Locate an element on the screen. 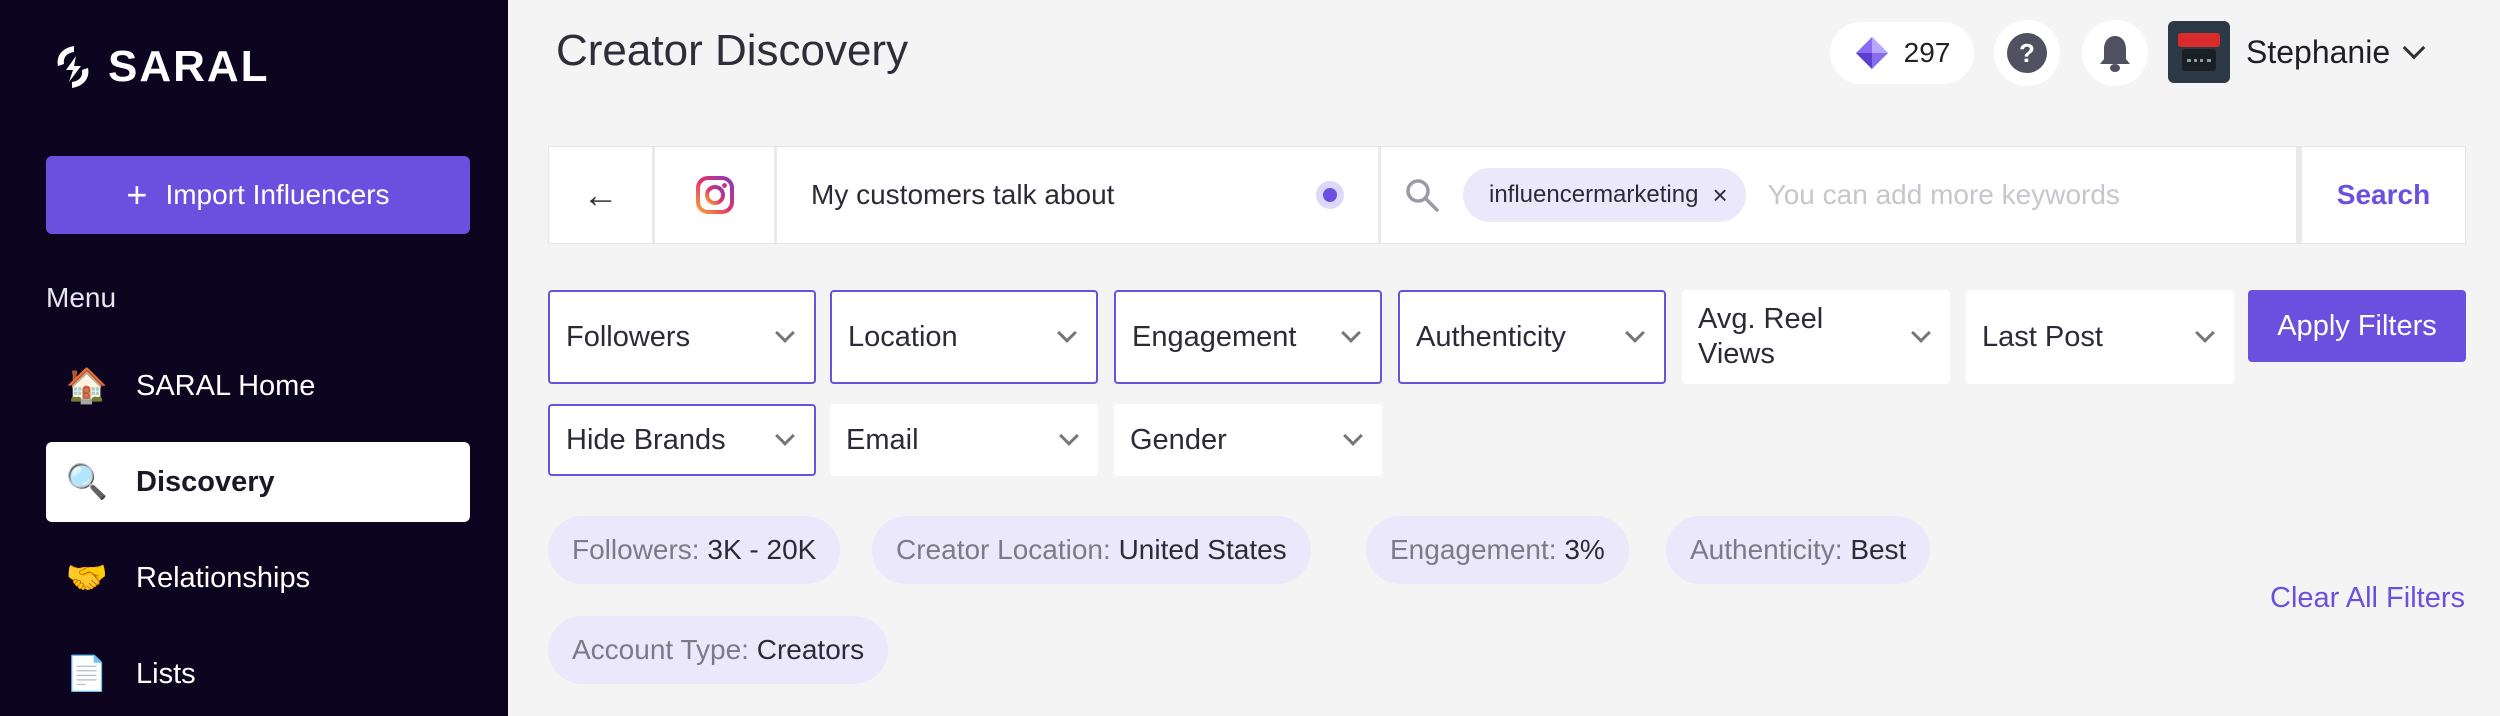 The width and height of the screenshot is (2500, 716). chip-key: Engagement: is located at coordinates (1473, 549).